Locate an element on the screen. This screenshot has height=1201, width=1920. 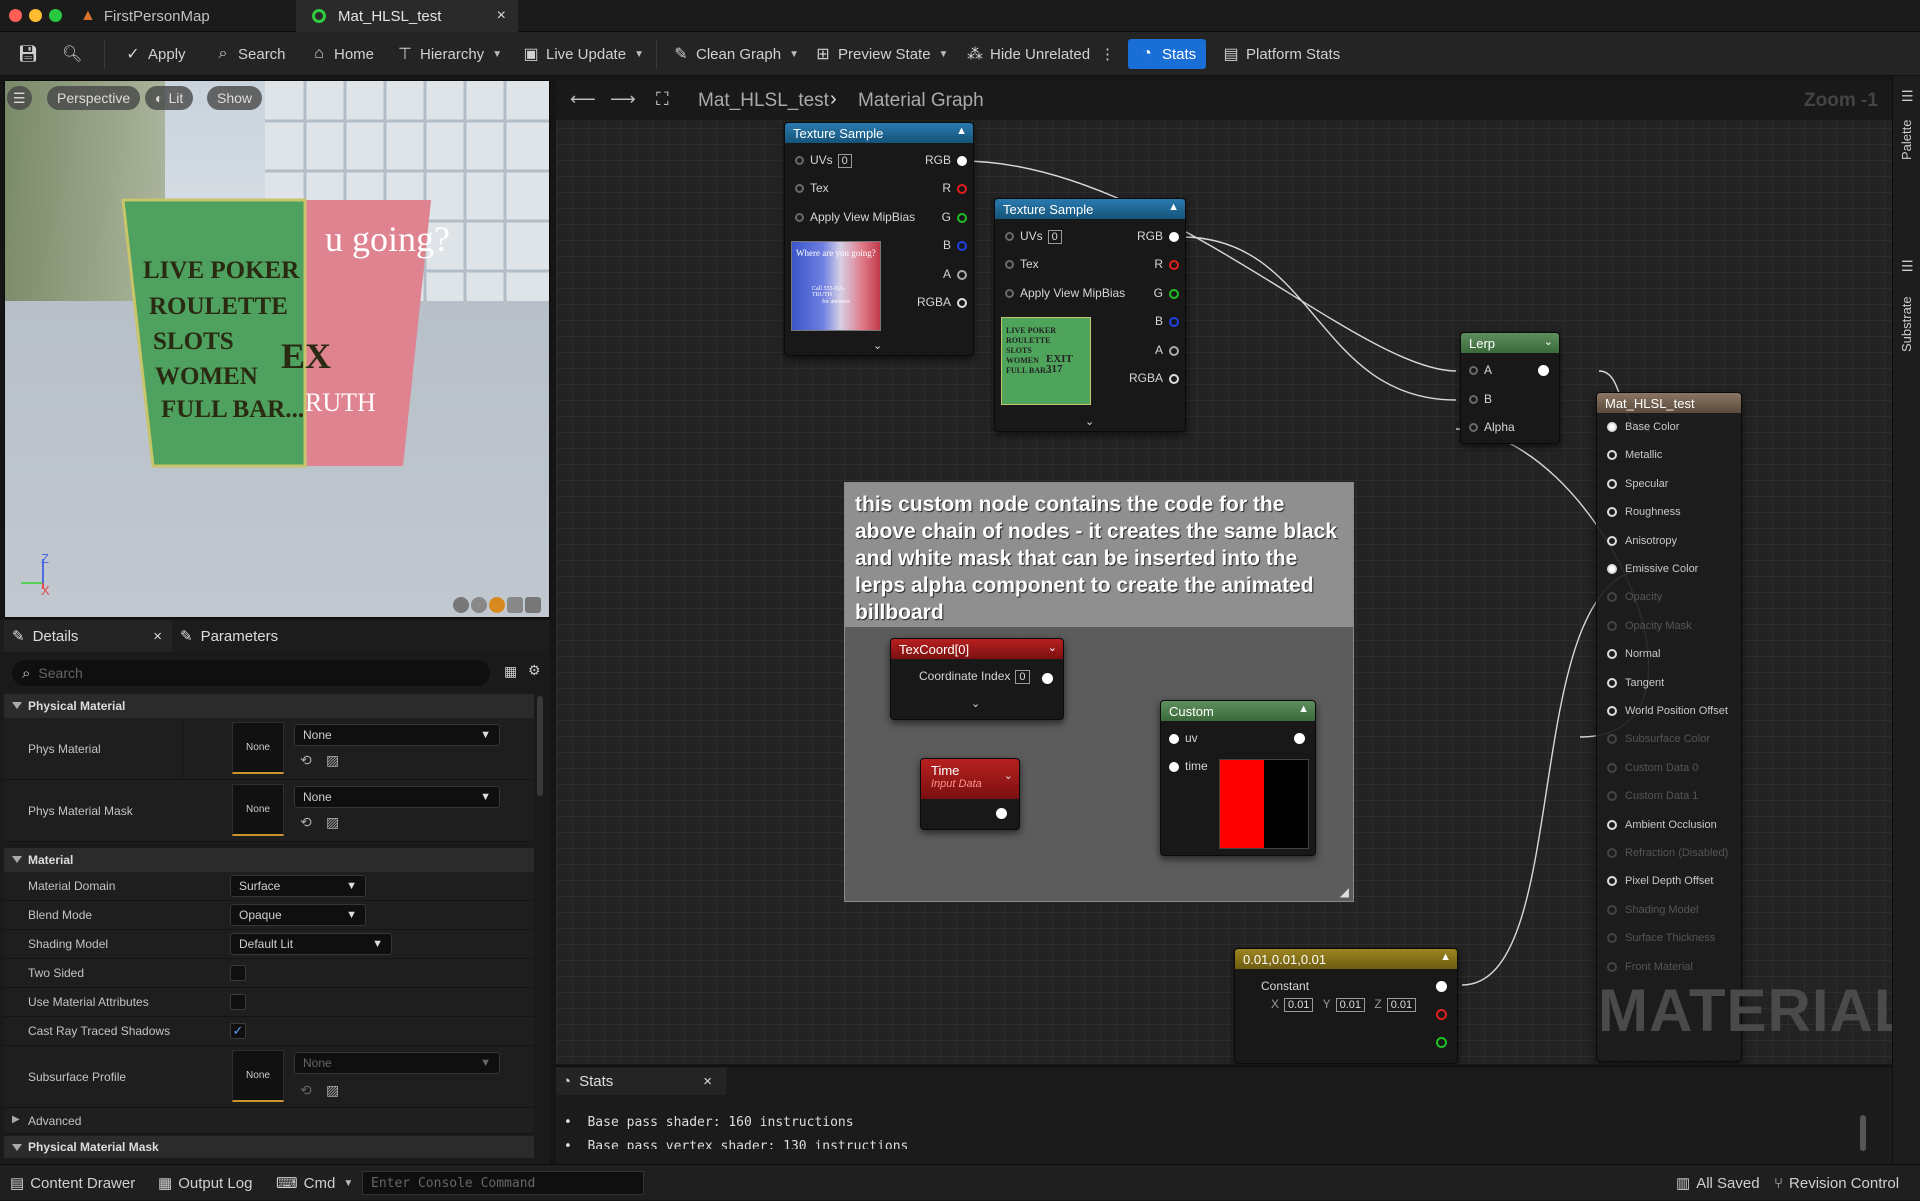
phys-material-mask-thumbnail: None is located at coordinates (258, 810).